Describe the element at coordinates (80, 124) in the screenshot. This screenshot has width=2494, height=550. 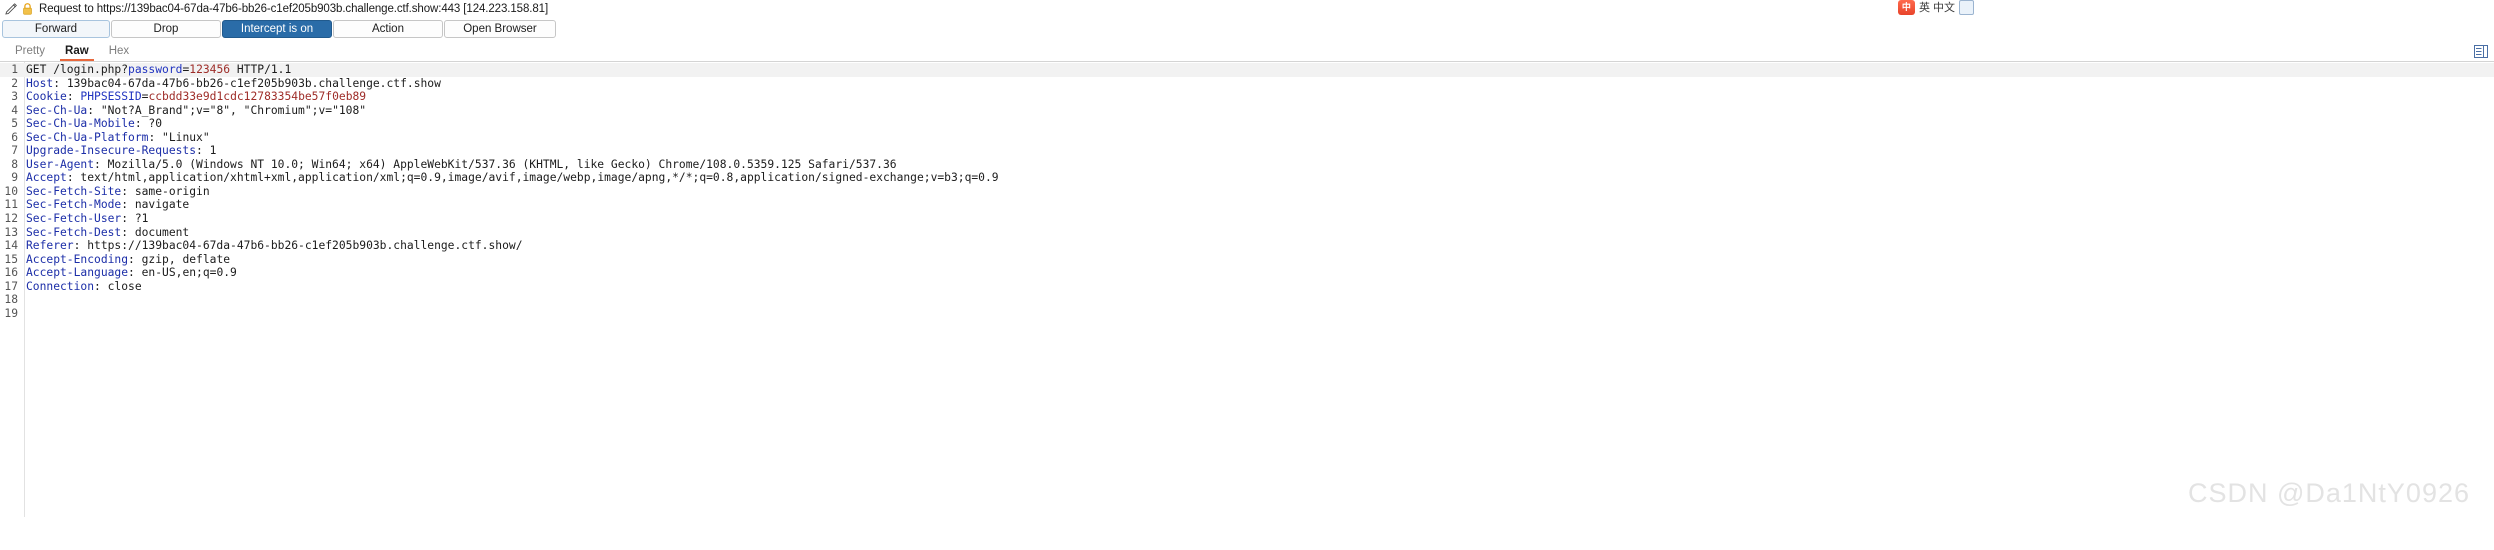
I see `line-token-hdr: Sec-Ch-Ua-Mobile` at that location.